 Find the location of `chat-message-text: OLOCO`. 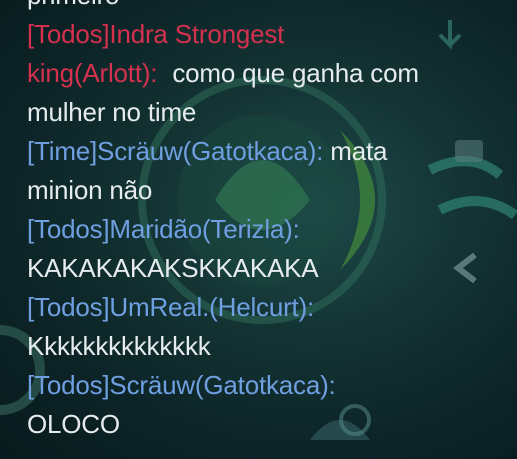

chat-message-text: OLOCO is located at coordinates (73, 424).